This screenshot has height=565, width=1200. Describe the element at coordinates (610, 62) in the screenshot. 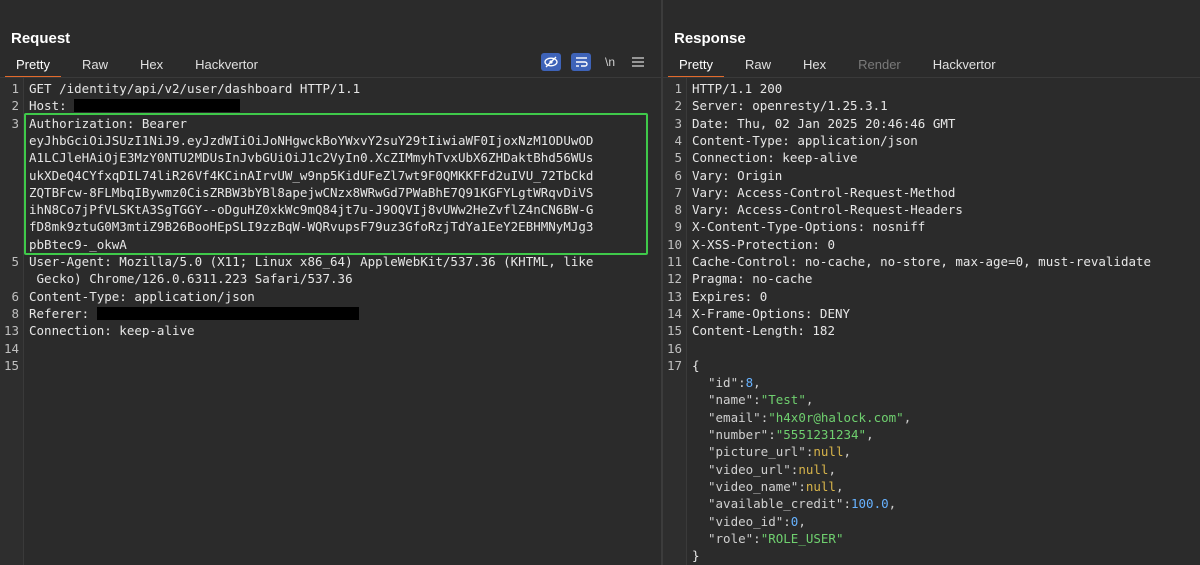

I see `newline-toggle-button: \n` at that location.